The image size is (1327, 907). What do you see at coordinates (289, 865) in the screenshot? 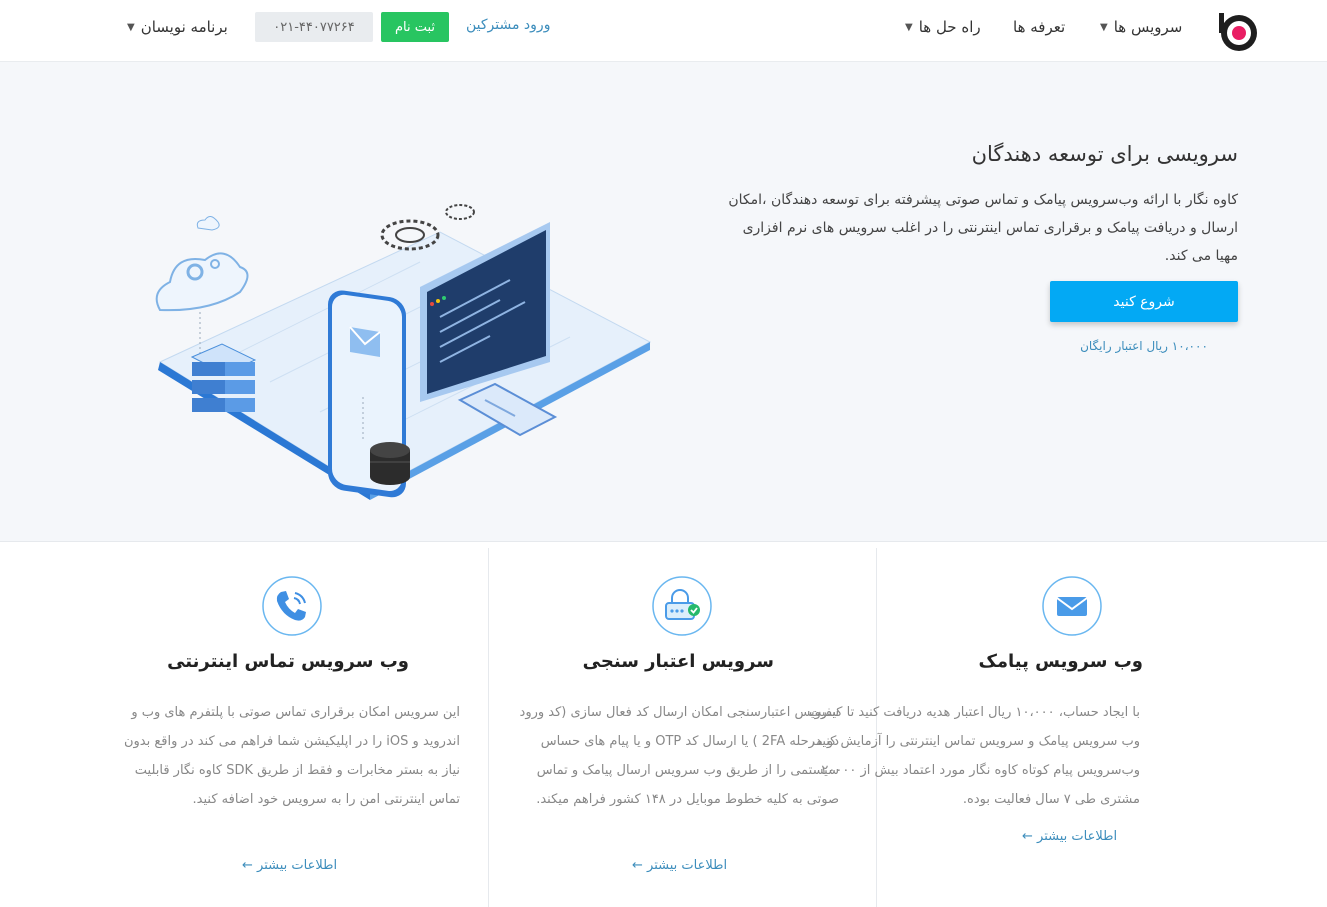
I see `feature-voip-more-link: اطلاعات بیشتر ←` at bounding box center [289, 865].